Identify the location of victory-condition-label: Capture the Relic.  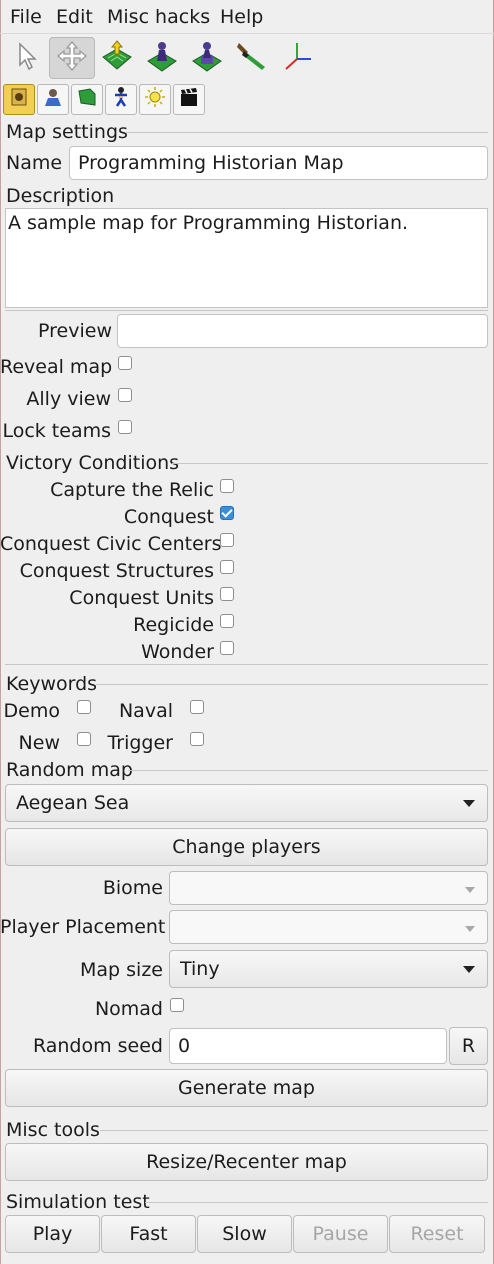
(132, 490).